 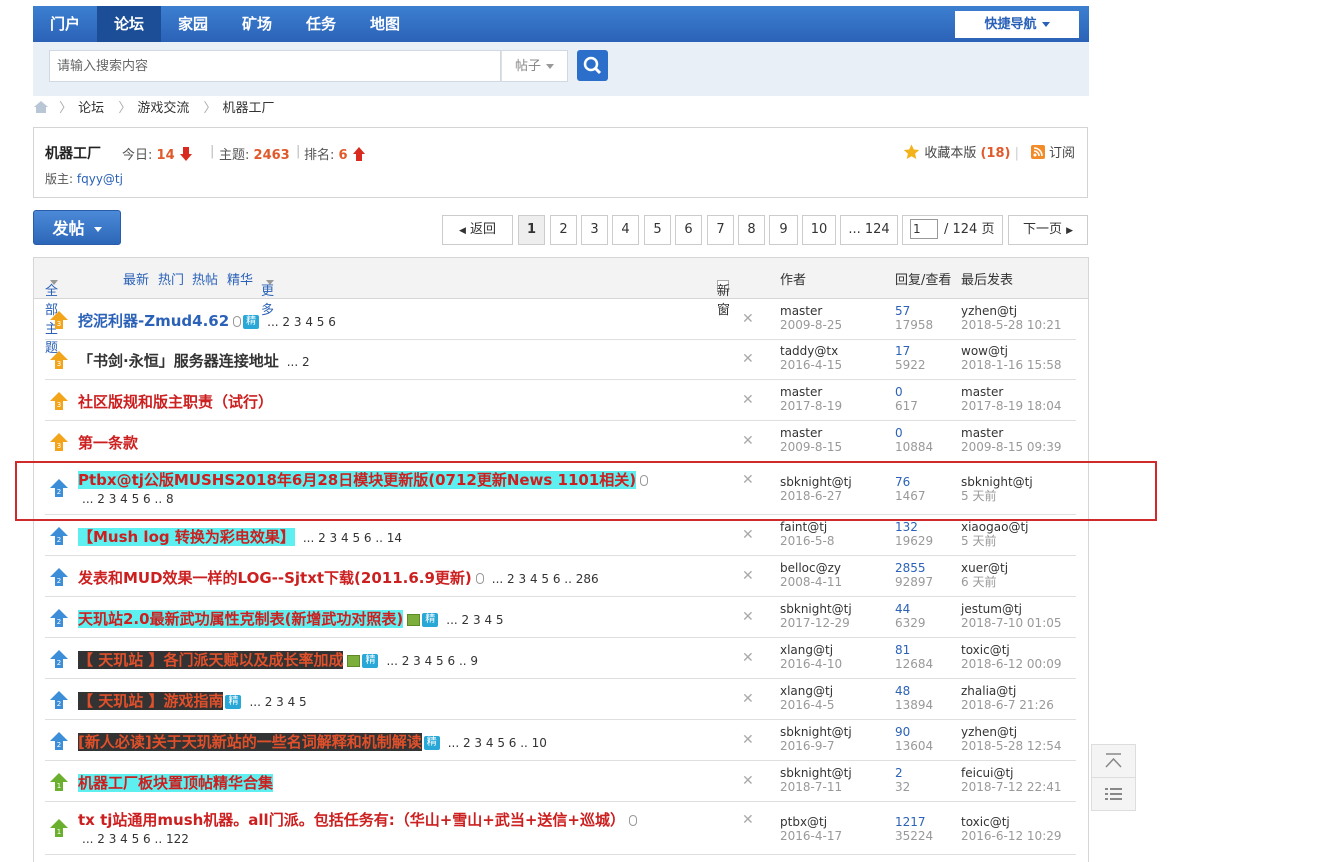 I want to click on thread-pages: ... 2 3 4 5 6 .. 122, so click(x=135, y=839).